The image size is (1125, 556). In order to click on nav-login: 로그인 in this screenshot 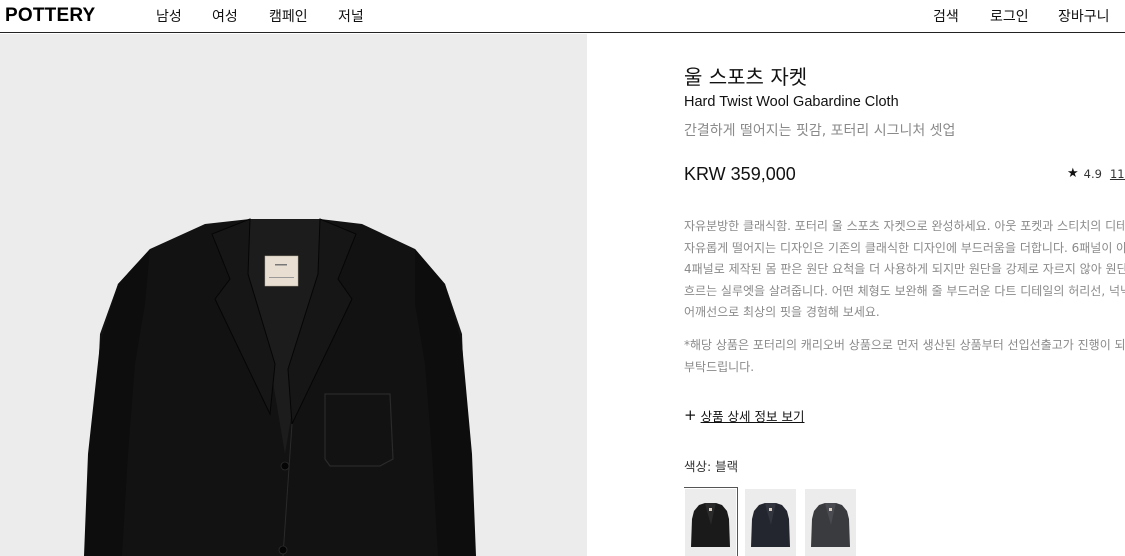, I will do `click(1009, 16)`.